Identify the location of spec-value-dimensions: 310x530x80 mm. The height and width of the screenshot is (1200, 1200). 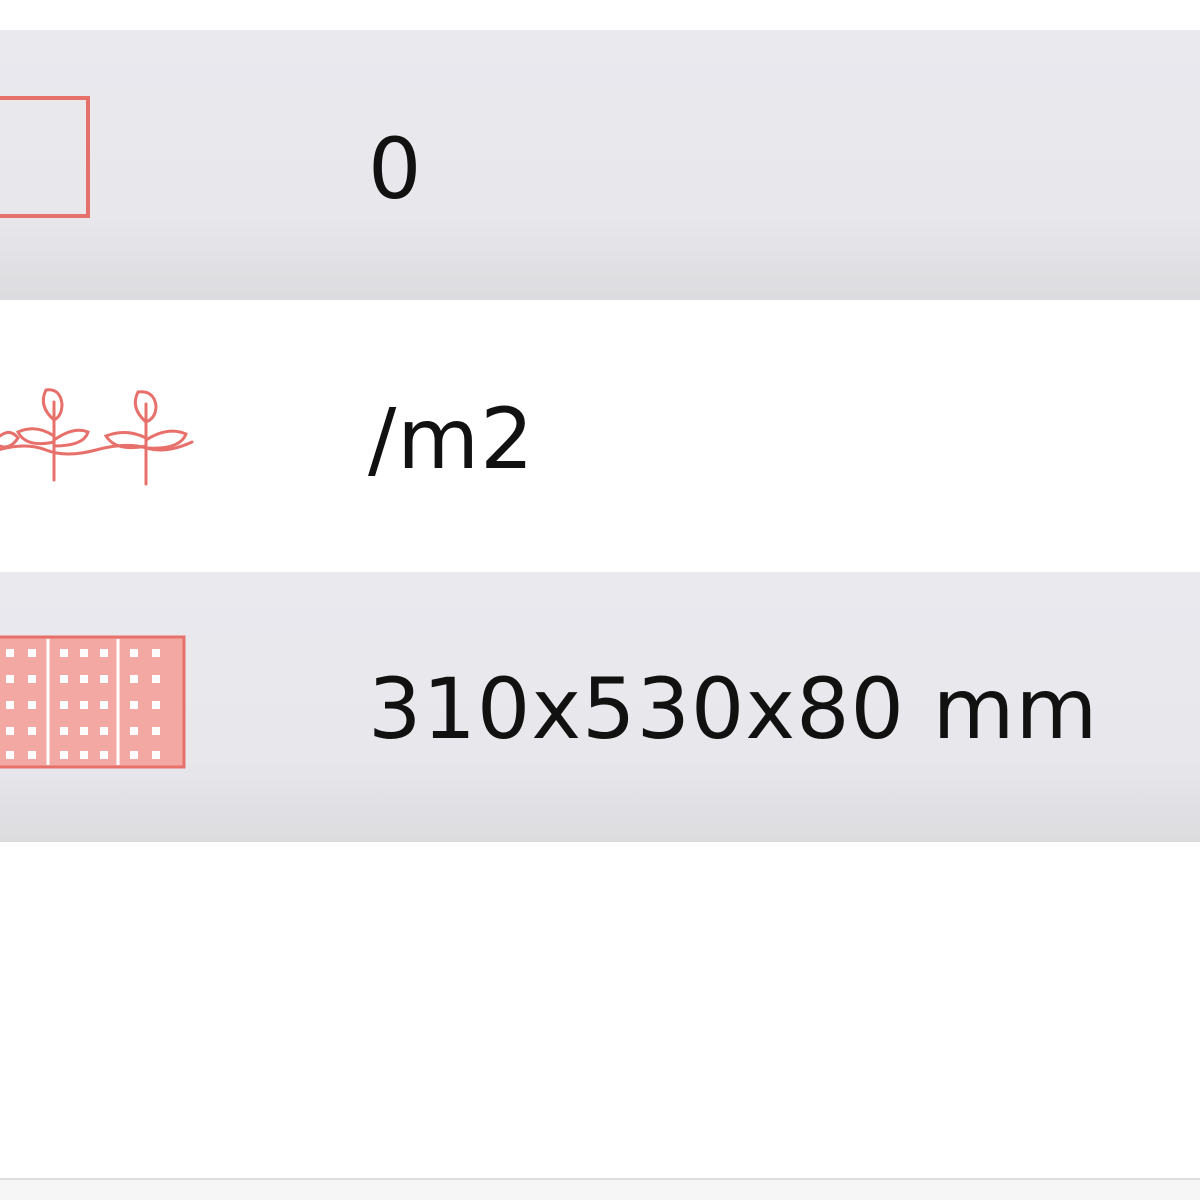
(733, 709).